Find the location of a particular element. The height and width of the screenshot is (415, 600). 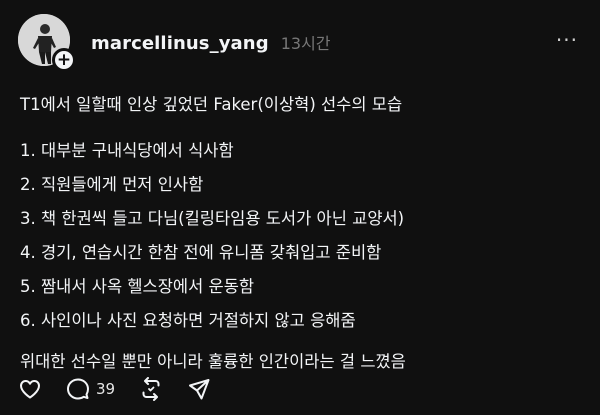

list-item: 3. 책 한권씩 들고 다님(킬링타임용 도서가 아닌 교양서) is located at coordinates (212, 218).